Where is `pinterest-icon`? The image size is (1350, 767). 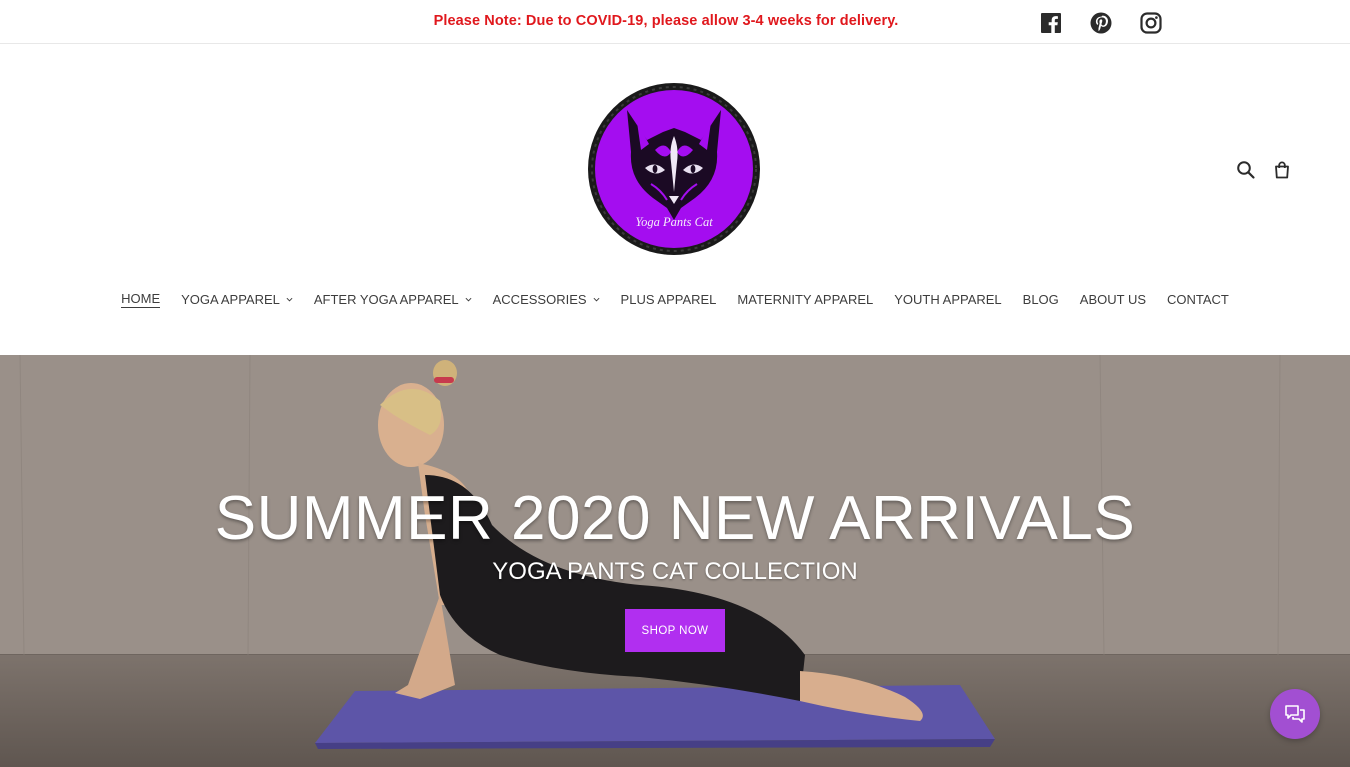 pinterest-icon is located at coordinates (1101, 23).